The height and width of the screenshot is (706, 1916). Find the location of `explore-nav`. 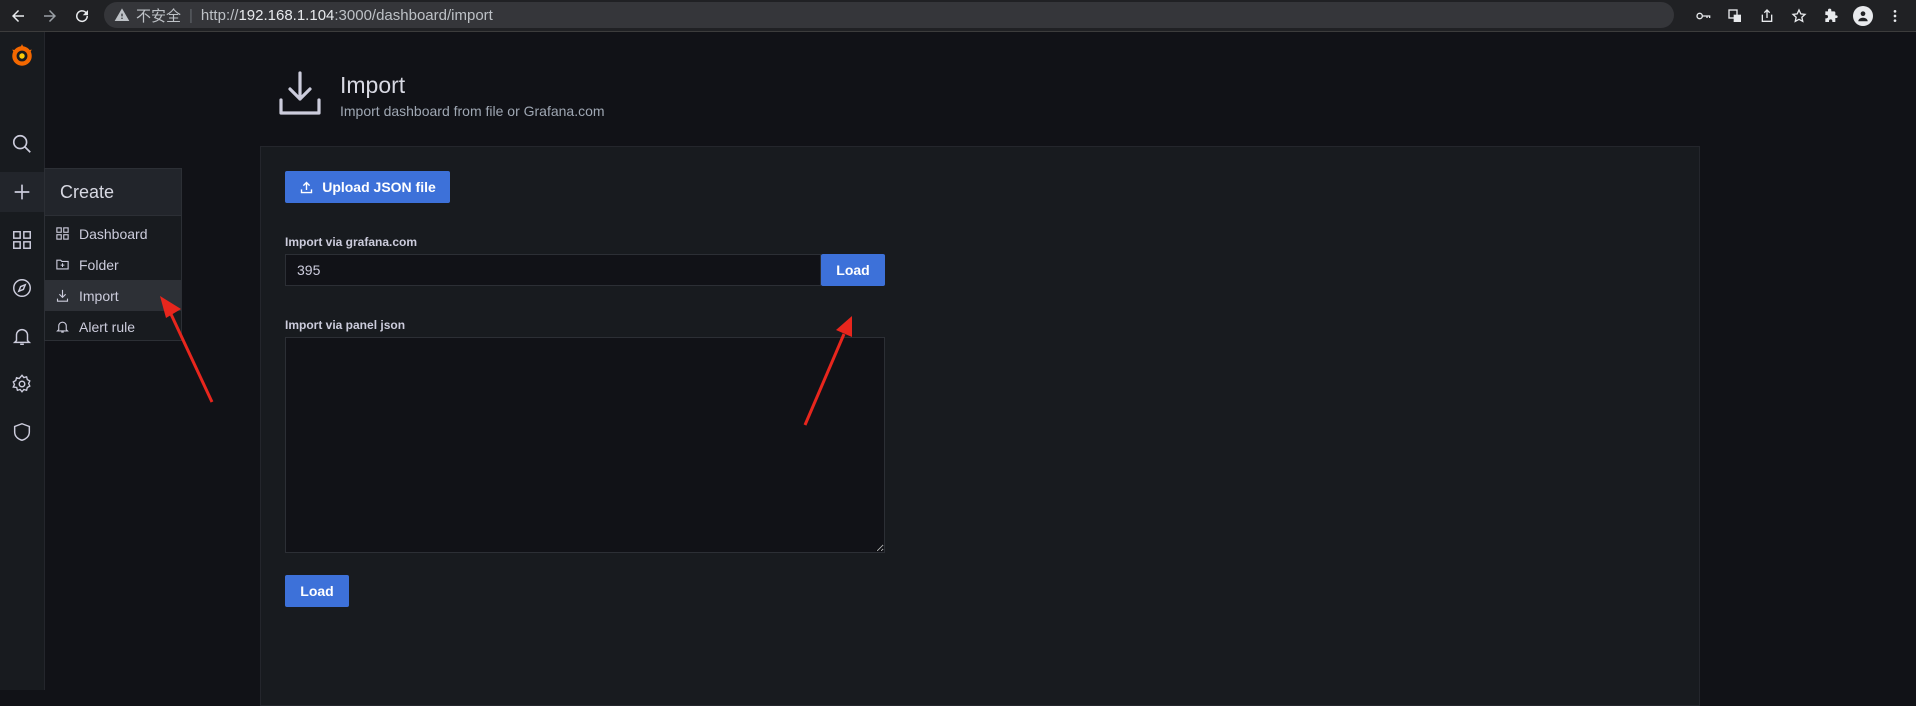

explore-nav is located at coordinates (22, 288).